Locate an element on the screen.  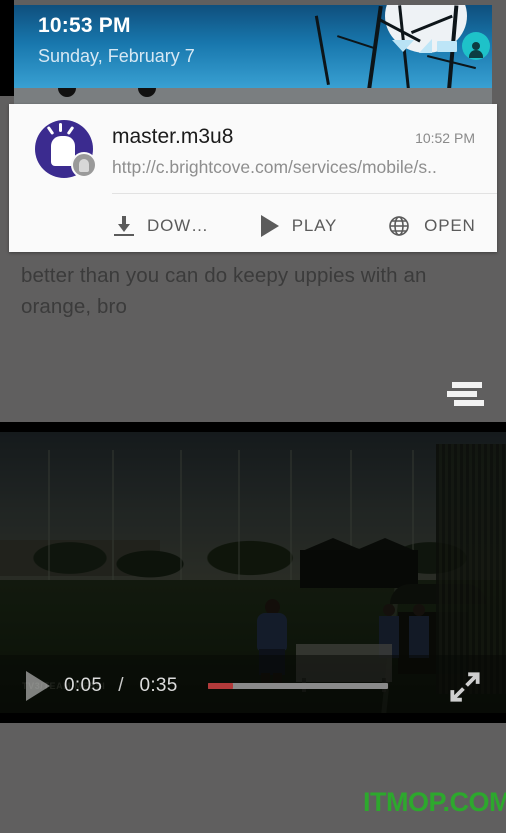
video-progress-fill is located at coordinates (220, 686).